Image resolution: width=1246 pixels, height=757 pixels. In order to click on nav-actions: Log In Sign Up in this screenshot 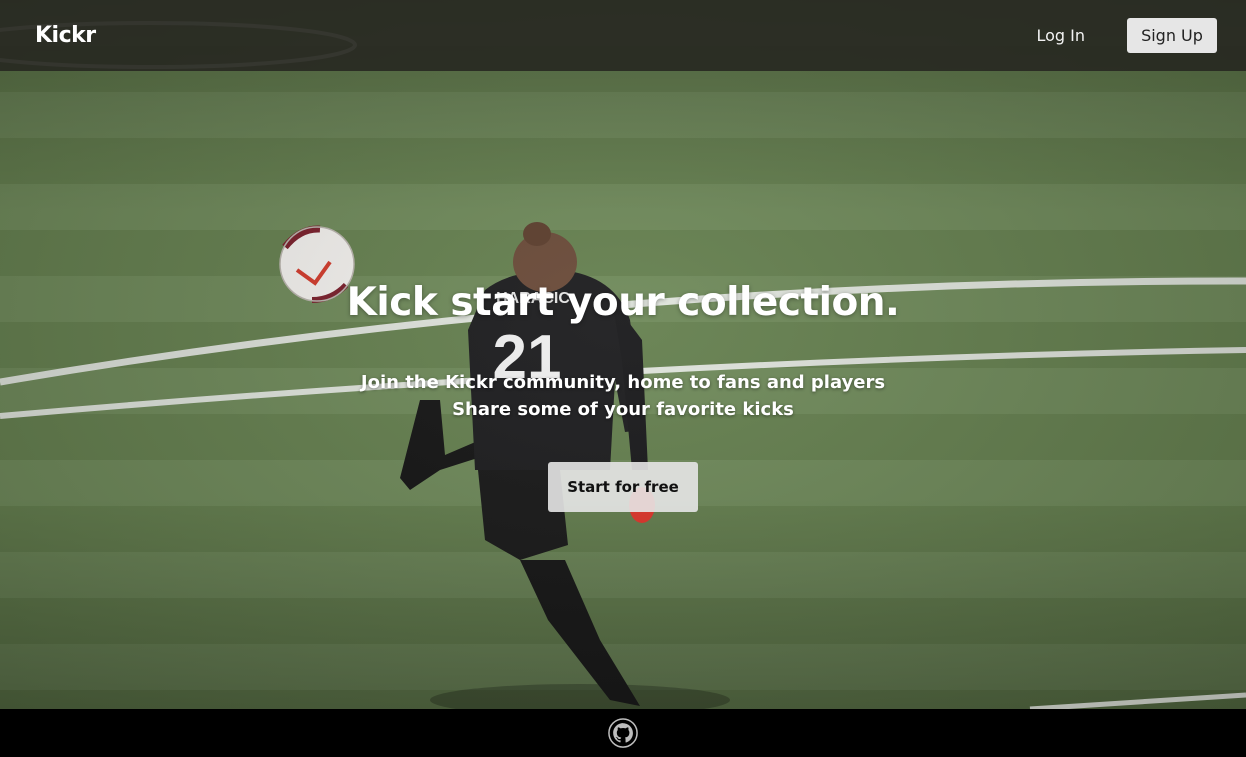, I will do `click(1126, 35)`.